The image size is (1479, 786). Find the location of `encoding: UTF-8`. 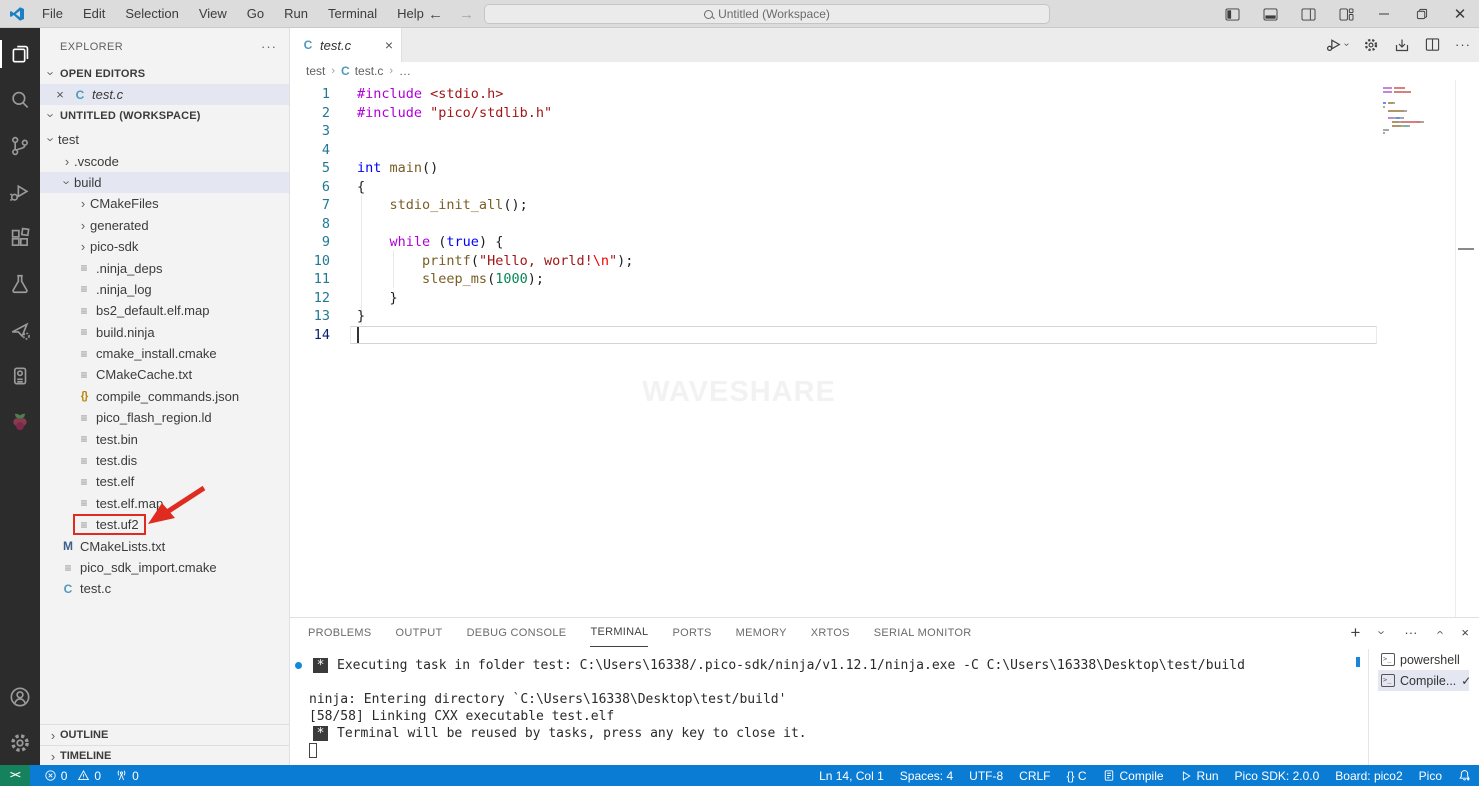

encoding: UTF-8 is located at coordinates (986, 776).